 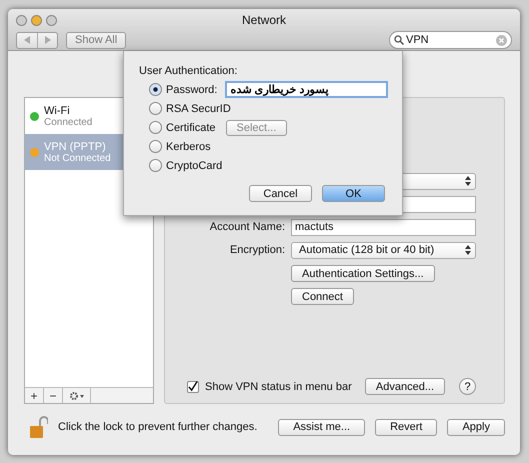 I want to click on lock-icon, so click(x=39, y=427).